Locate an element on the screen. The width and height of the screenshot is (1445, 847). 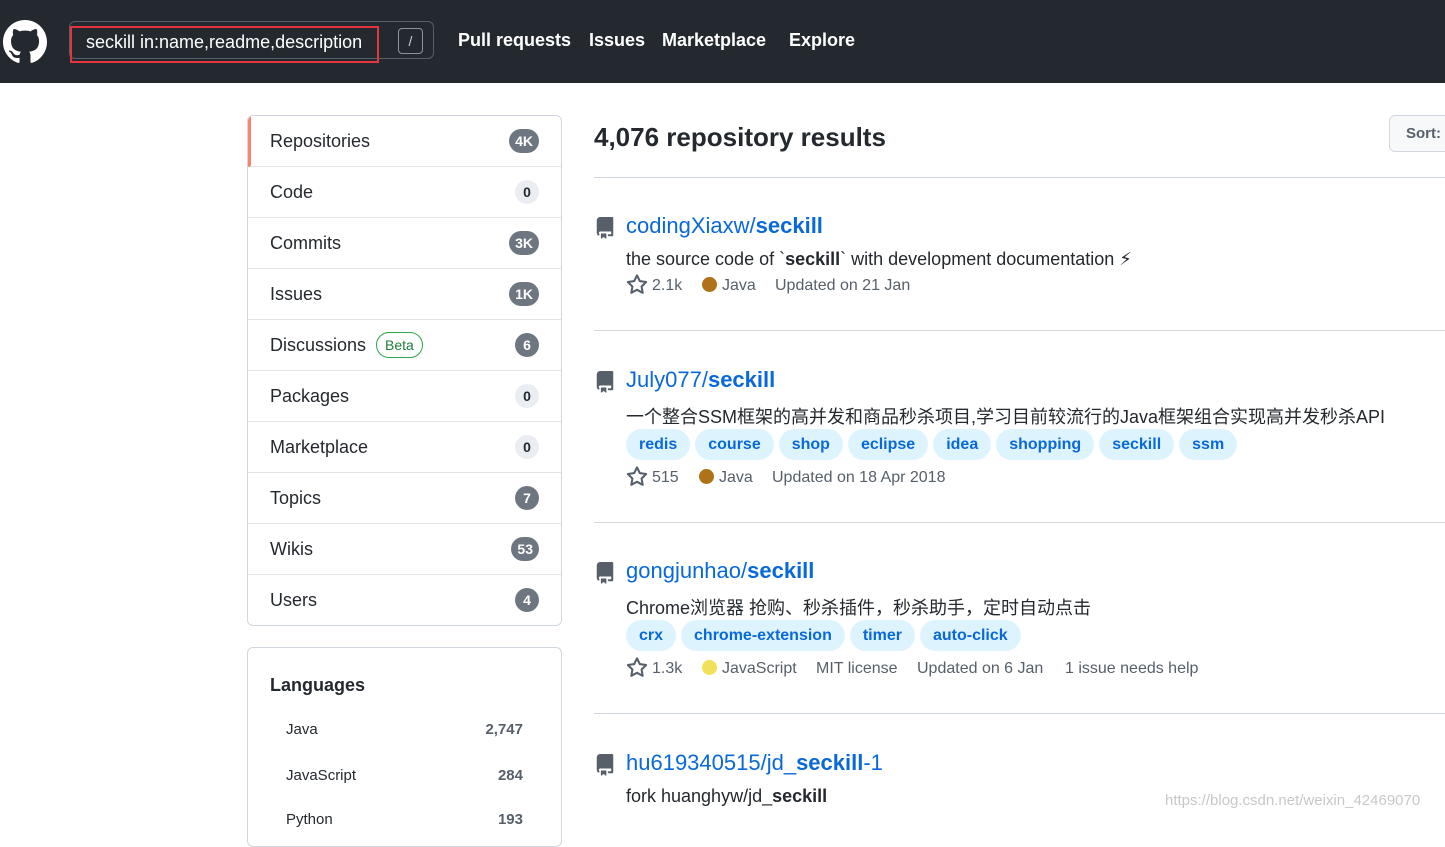
topic-tag: seckill is located at coordinates (1137, 444).